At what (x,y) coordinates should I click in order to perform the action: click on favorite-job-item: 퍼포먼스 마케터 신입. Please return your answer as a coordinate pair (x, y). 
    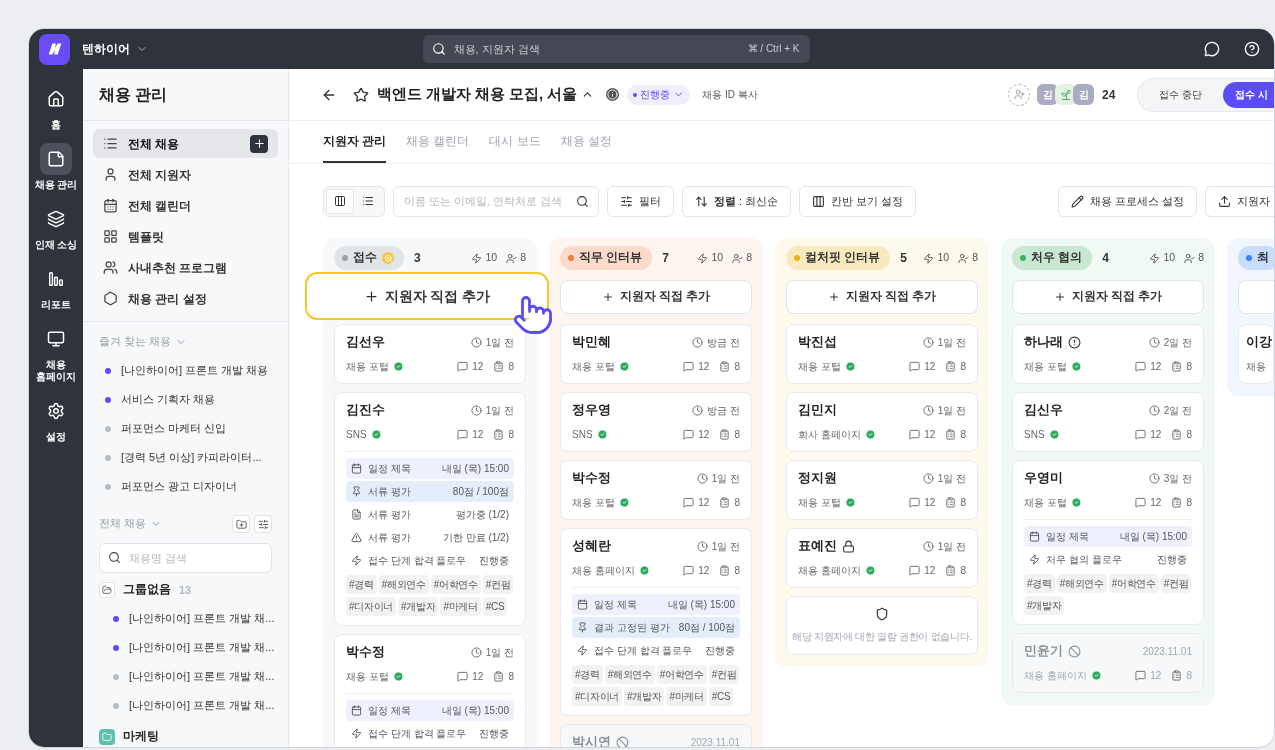
    Looking at the image, I should click on (185, 428).